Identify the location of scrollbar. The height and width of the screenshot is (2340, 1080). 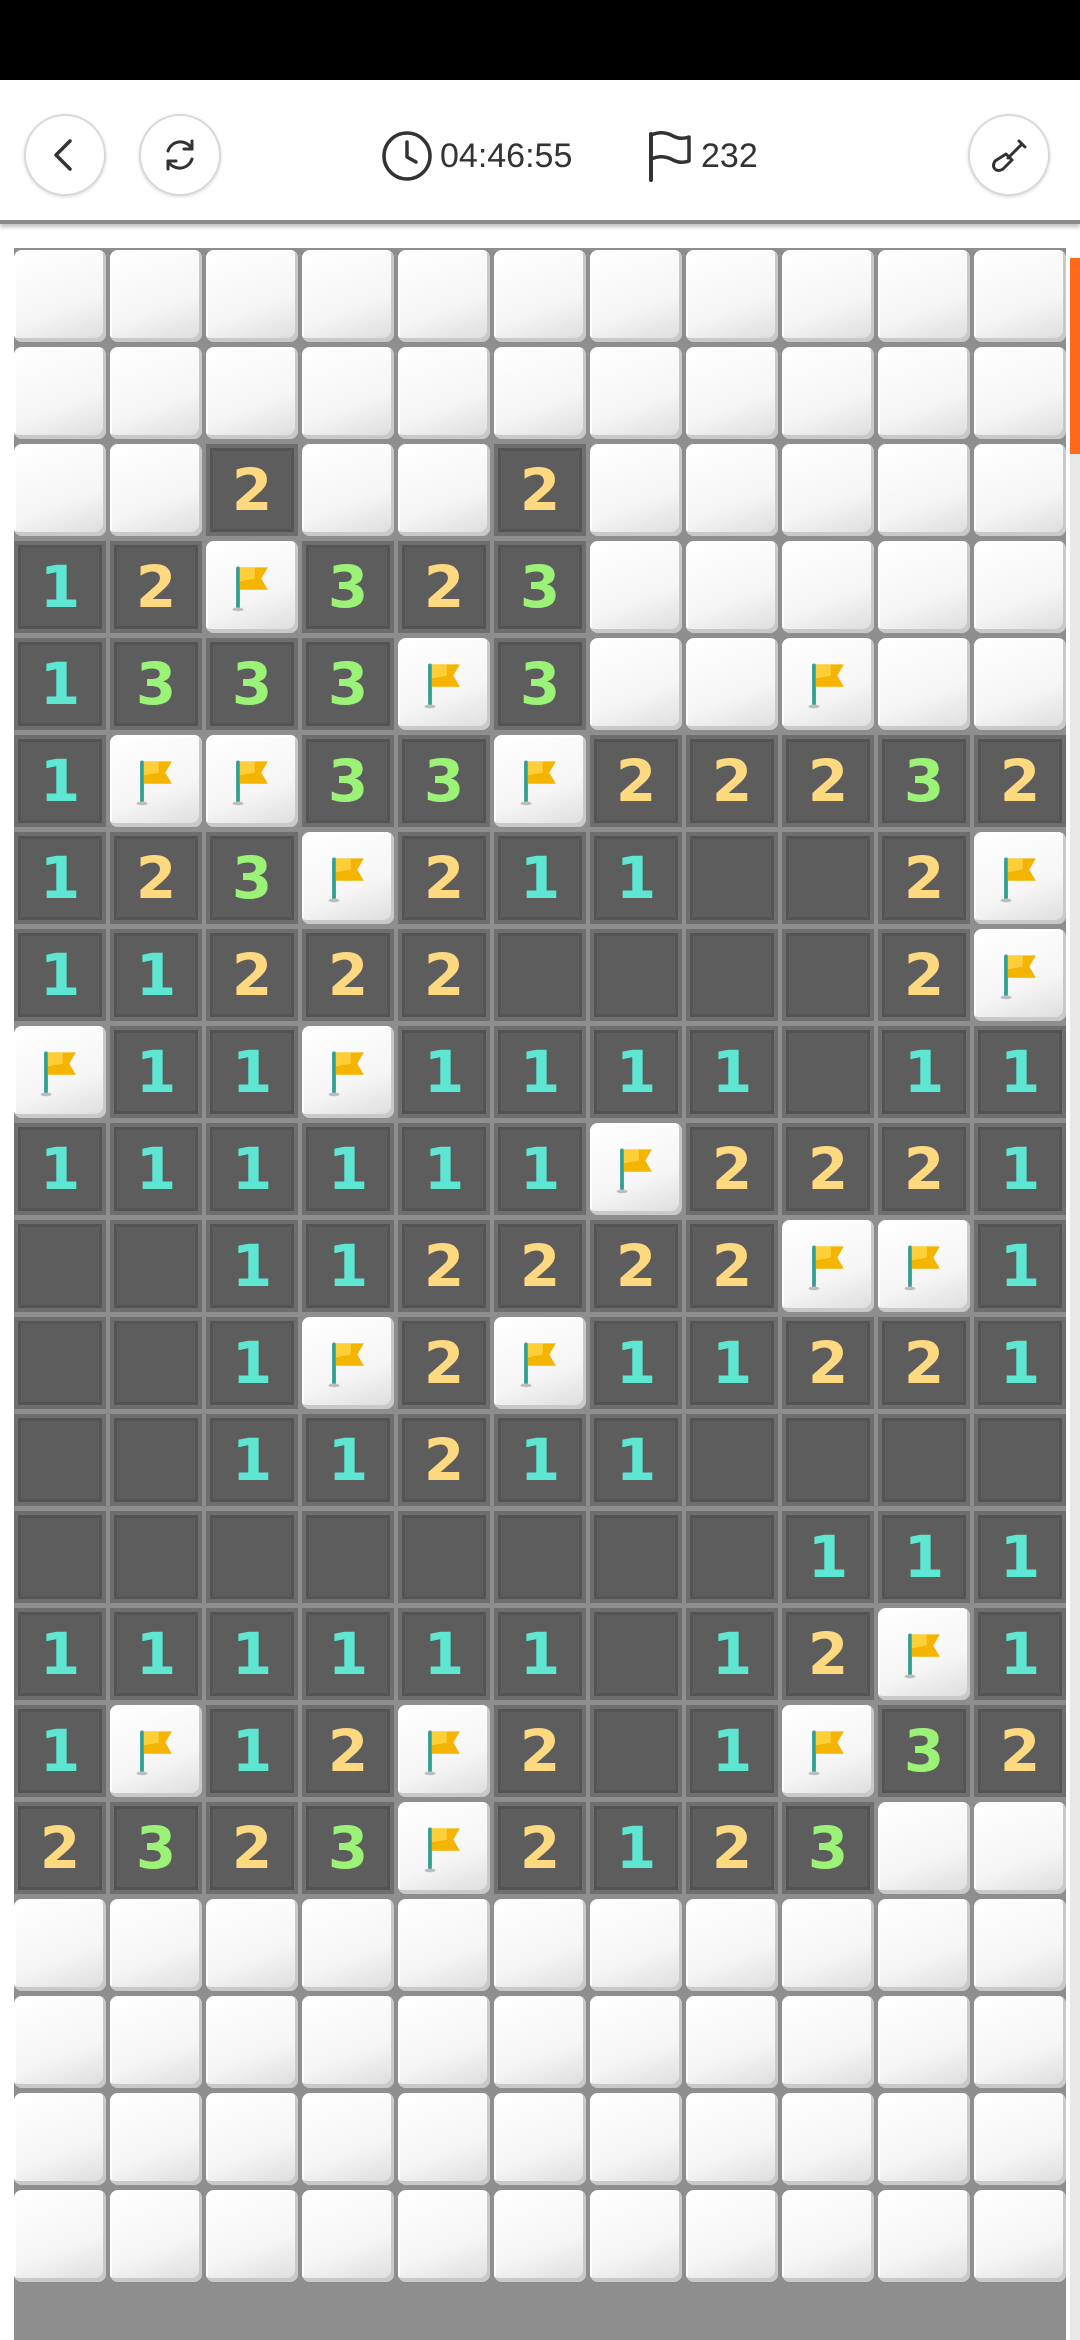
(1075, 1299).